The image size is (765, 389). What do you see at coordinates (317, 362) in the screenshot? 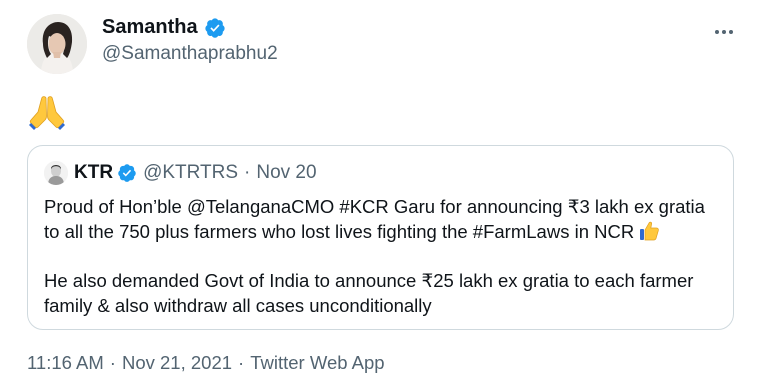
I see `tweet-source: Twitter Web App` at bounding box center [317, 362].